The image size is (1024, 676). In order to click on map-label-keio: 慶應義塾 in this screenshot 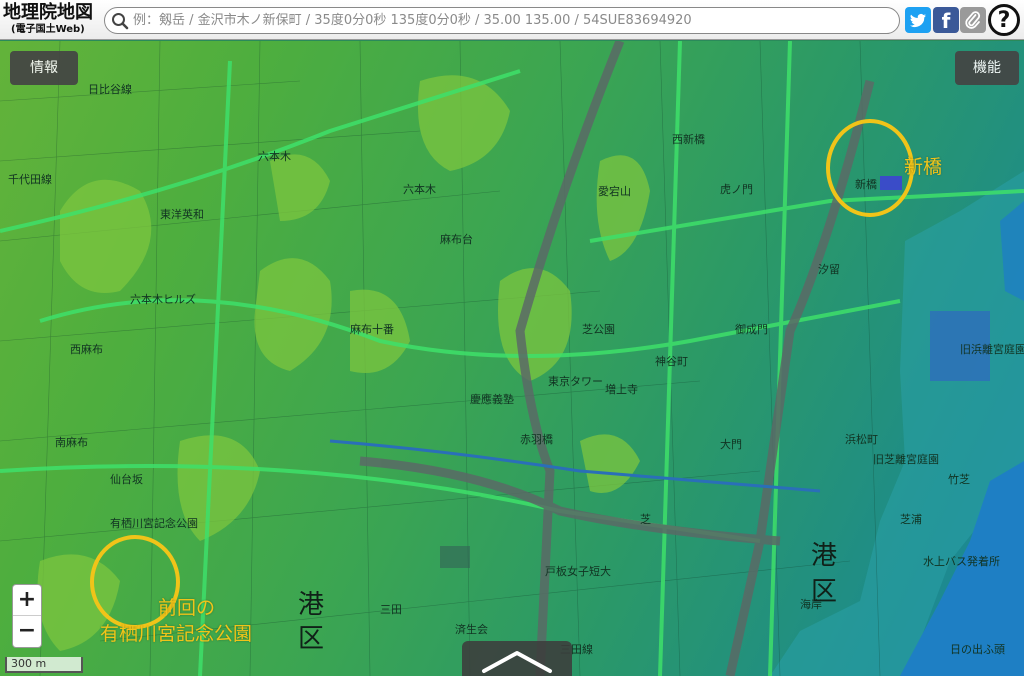, I will do `click(492, 399)`.